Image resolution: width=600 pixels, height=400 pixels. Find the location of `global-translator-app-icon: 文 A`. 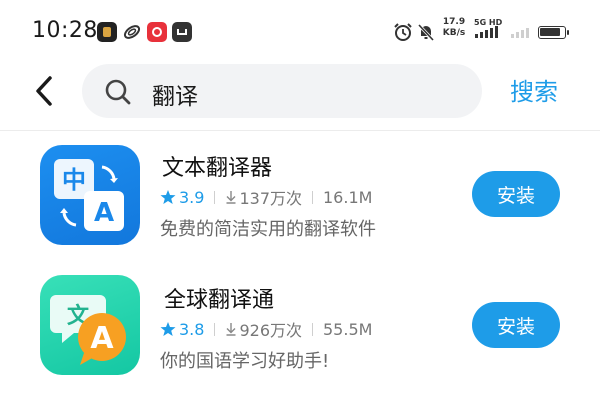

global-translator-app-icon: 文 A is located at coordinates (90, 325).